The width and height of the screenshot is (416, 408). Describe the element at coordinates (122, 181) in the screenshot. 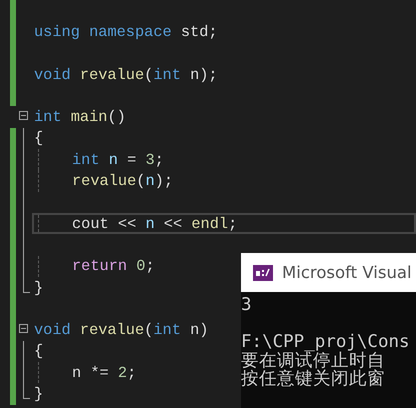

I see `code-line: revalue(n);` at that location.